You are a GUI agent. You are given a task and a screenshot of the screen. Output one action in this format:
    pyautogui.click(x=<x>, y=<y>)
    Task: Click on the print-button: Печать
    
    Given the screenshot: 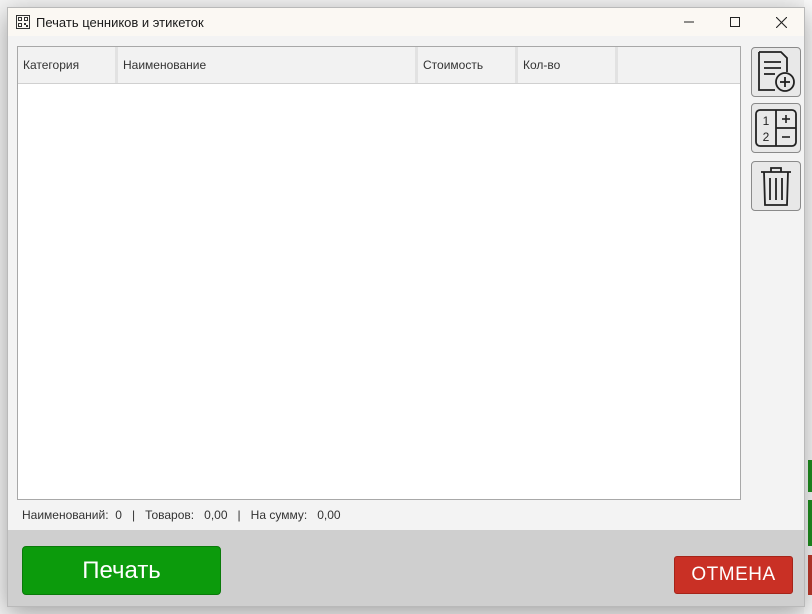 What is the action you would take?
    pyautogui.click(x=121, y=570)
    